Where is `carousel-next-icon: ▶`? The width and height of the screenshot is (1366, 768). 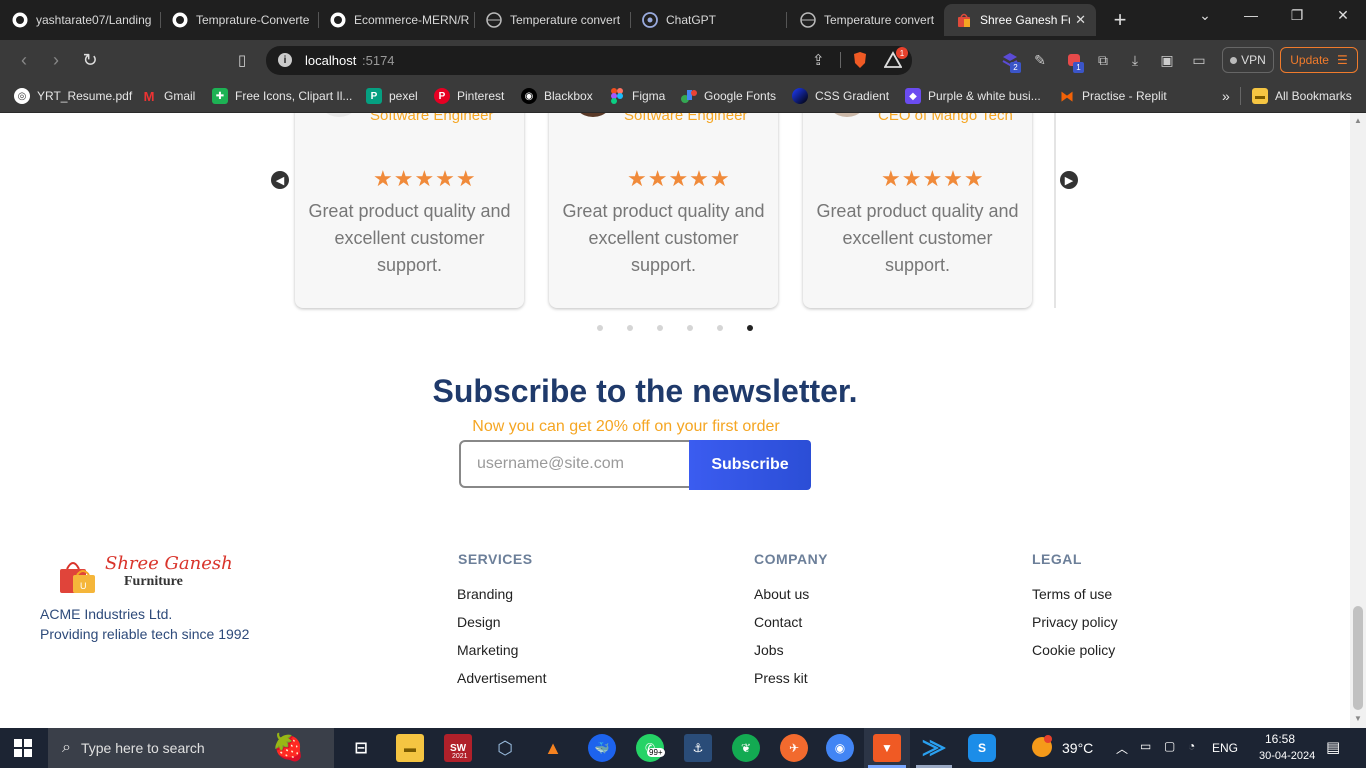
carousel-next-icon: ▶ is located at coordinates (1069, 180).